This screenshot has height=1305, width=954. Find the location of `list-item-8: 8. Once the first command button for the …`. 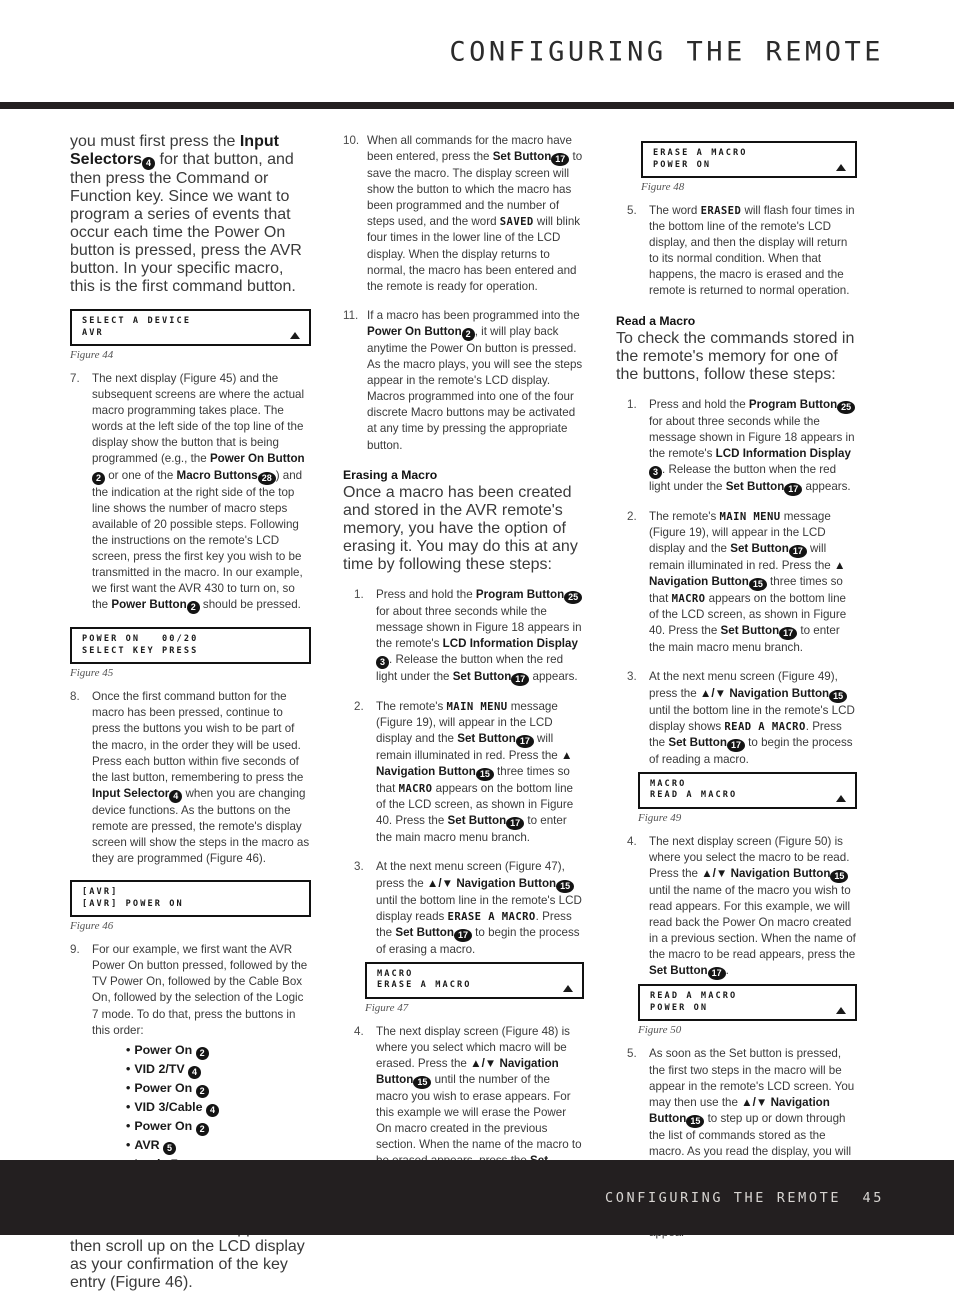

list-item-8: 8. Once the first command button for the … is located at coordinates (190, 778).